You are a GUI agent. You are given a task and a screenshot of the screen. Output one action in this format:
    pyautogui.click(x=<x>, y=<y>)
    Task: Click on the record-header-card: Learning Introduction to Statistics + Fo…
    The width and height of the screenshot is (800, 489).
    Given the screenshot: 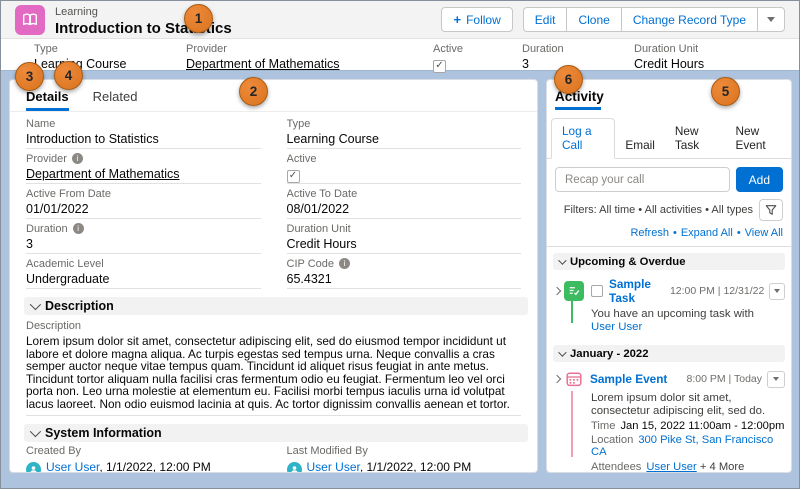 What is the action you would take?
    pyautogui.click(x=400, y=37)
    